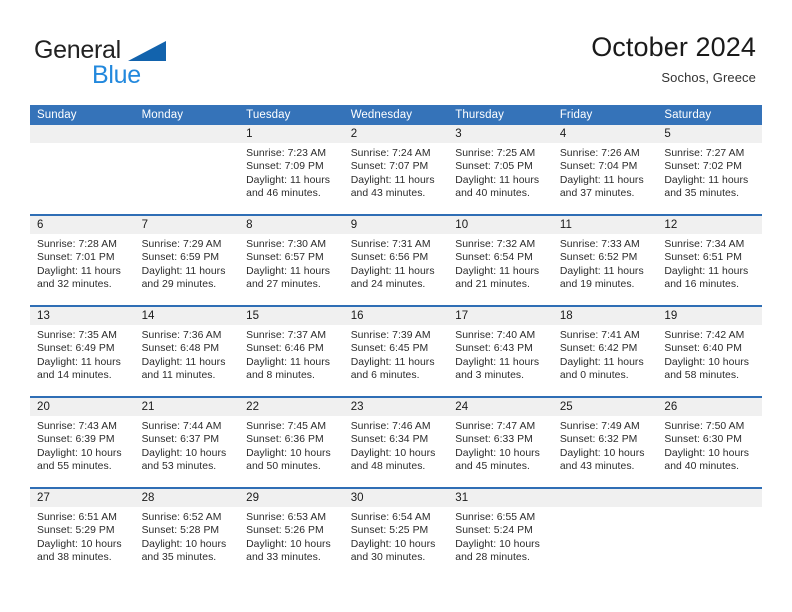 The height and width of the screenshot is (612, 792). Describe the element at coordinates (74, 467) in the screenshot. I see `daylight-duration-line2: and 55 minutes.` at that location.